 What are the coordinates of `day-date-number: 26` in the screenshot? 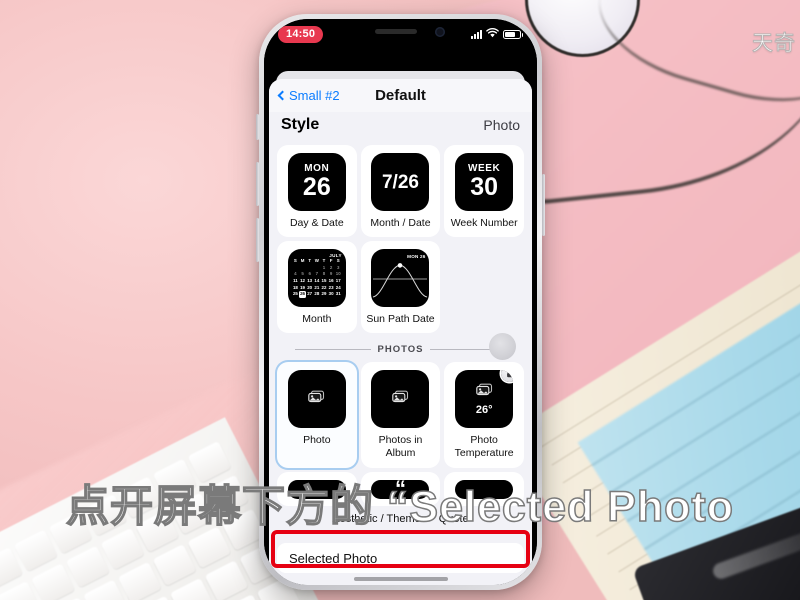 It's located at (316, 187).